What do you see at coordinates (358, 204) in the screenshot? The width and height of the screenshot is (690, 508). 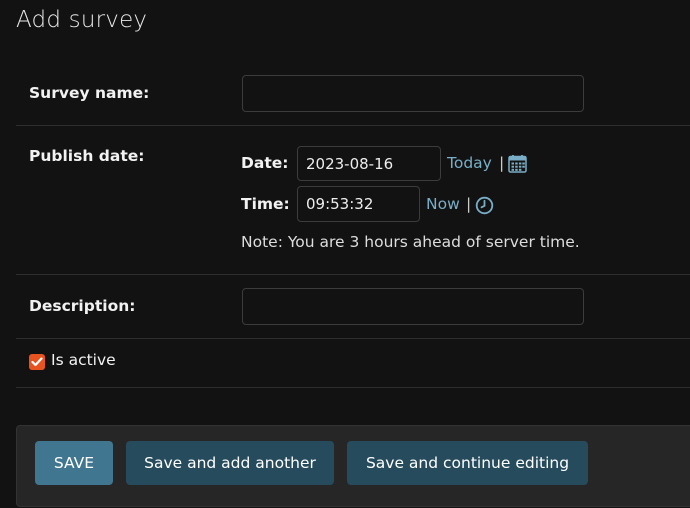 I see `time-input` at bounding box center [358, 204].